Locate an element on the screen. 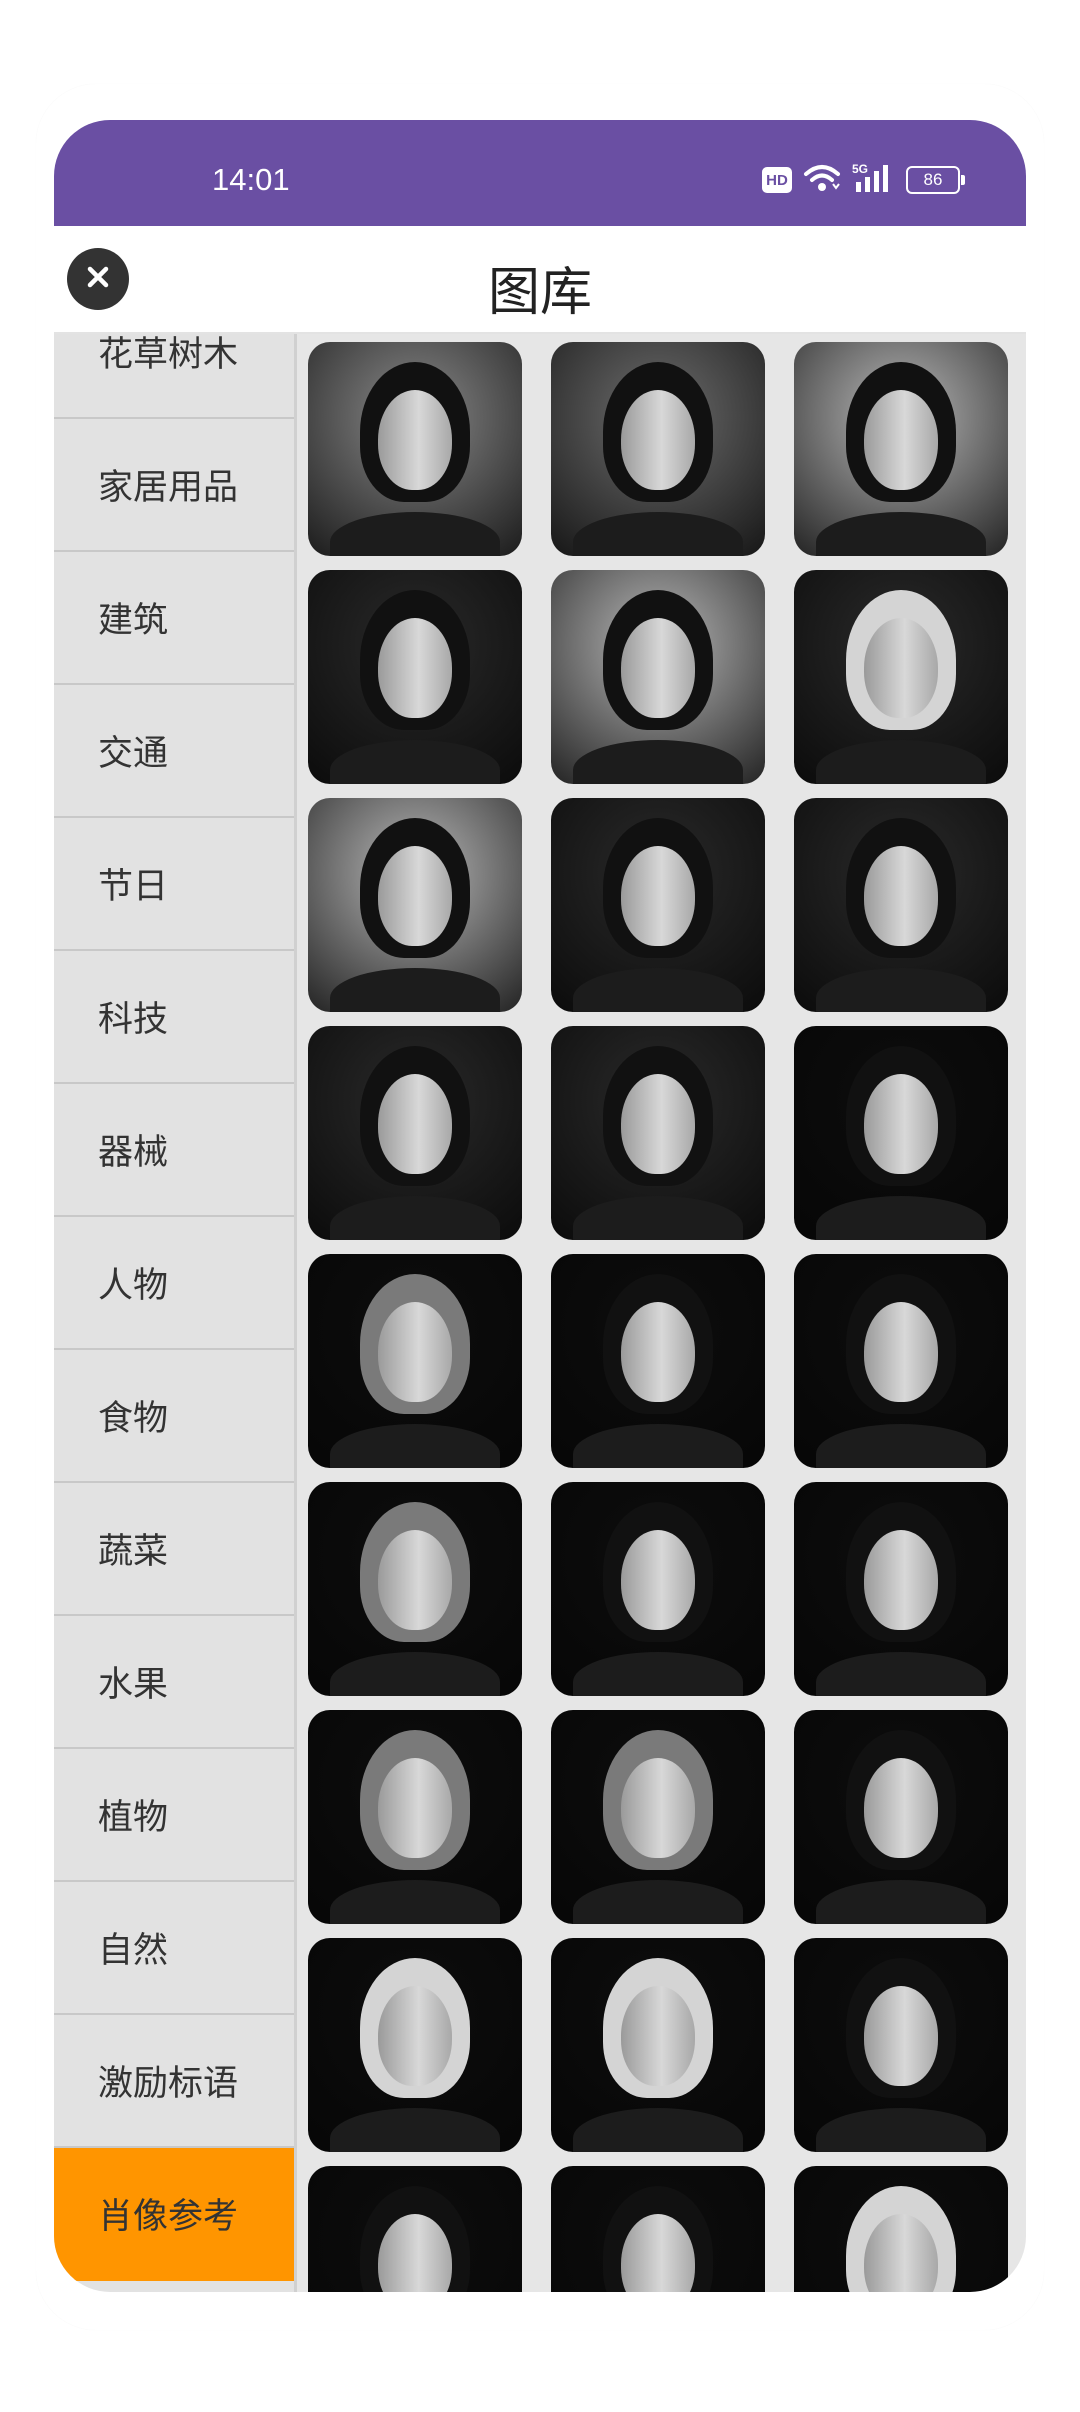 The height and width of the screenshot is (2412, 1080). sidebar-item-label: 节日 is located at coordinates (133, 887).